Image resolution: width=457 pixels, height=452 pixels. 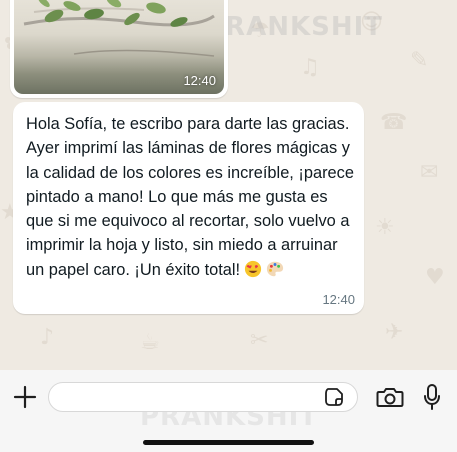 What do you see at coordinates (429, 172) in the screenshot?
I see `doodle-icon: ✉` at bounding box center [429, 172].